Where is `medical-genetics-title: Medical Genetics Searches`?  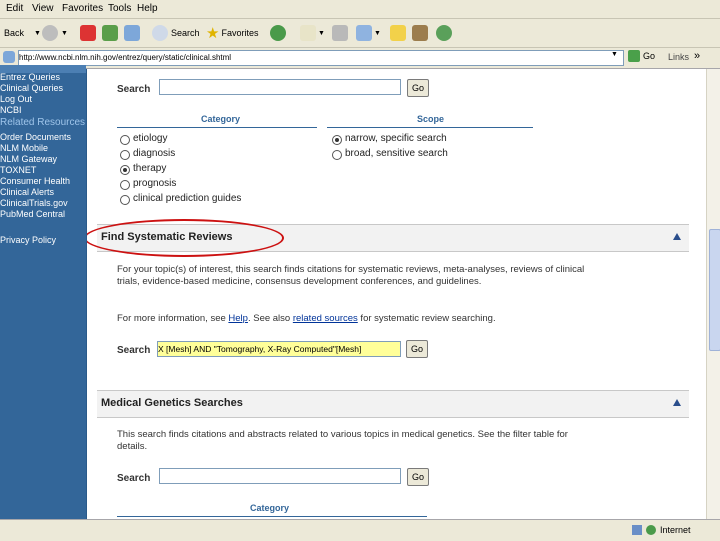 medical-genetics-title: Medical Genetics Searches is located at coordinates (172, 403).